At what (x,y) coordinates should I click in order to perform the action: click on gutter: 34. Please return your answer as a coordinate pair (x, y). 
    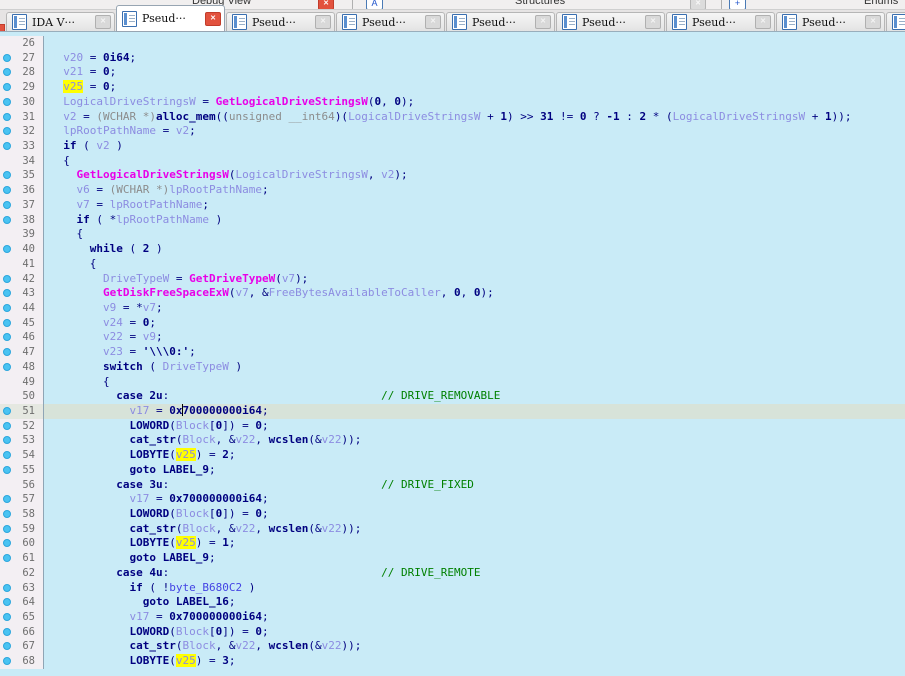
    Looking at the image, I should click on (22, 161).